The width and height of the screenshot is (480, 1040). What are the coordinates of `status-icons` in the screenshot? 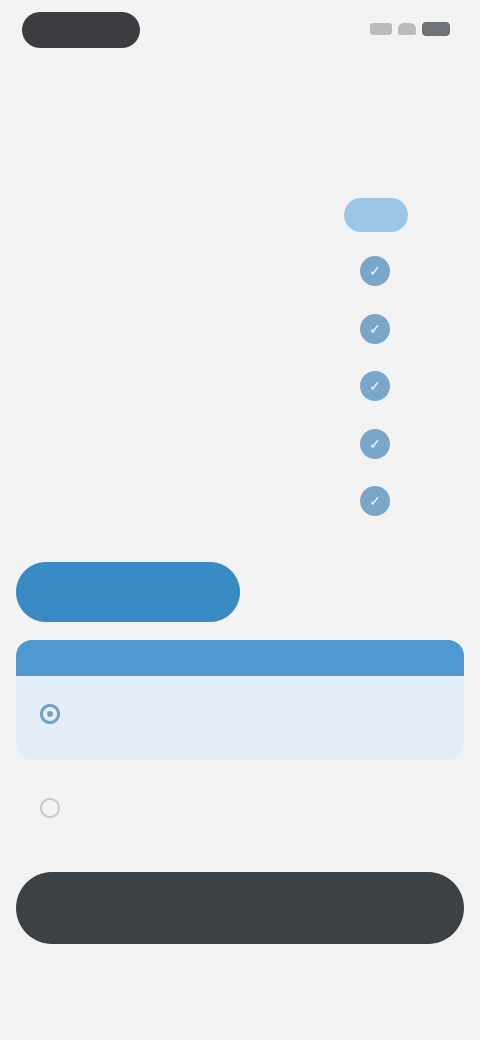 It's located at (410, 29).